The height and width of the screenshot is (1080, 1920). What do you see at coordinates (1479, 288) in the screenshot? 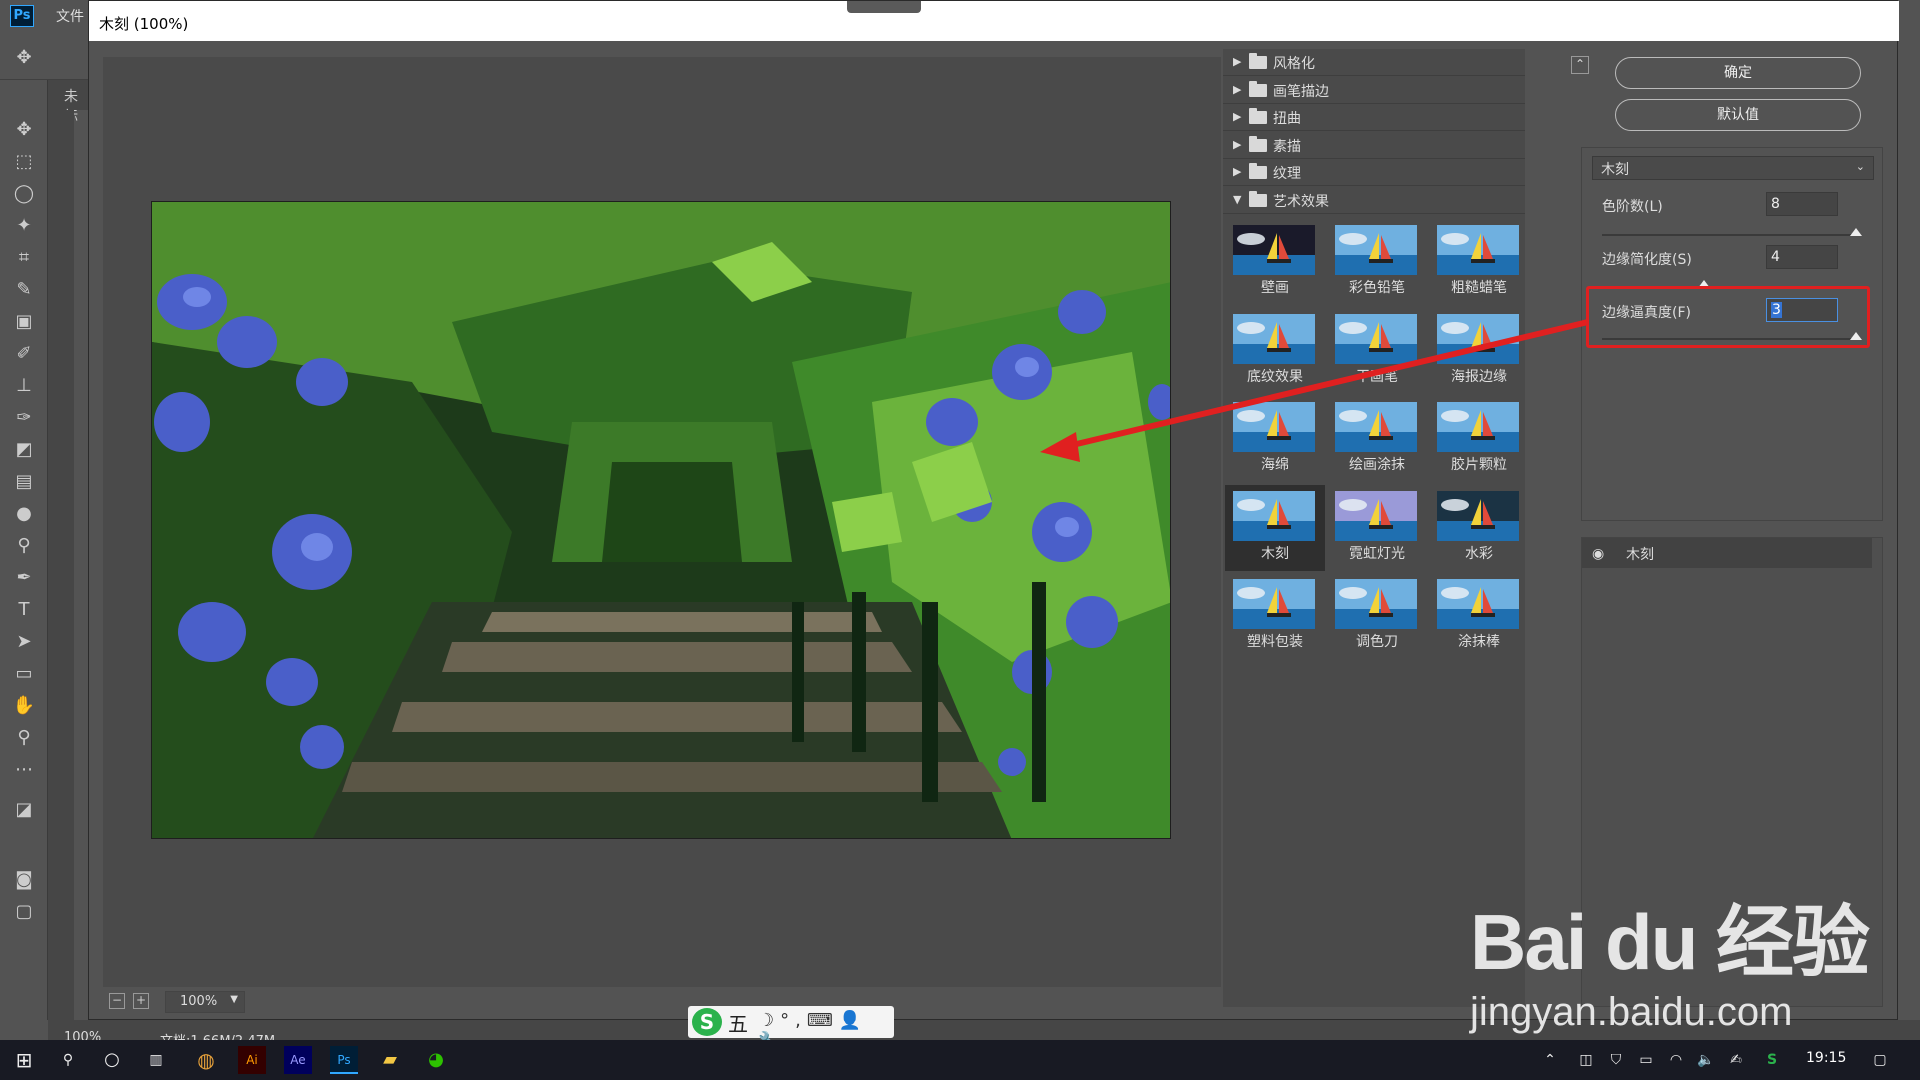
I see `filter-thumbnail-label: 粗糙蜡笔` at bounding box center [1479, 288].